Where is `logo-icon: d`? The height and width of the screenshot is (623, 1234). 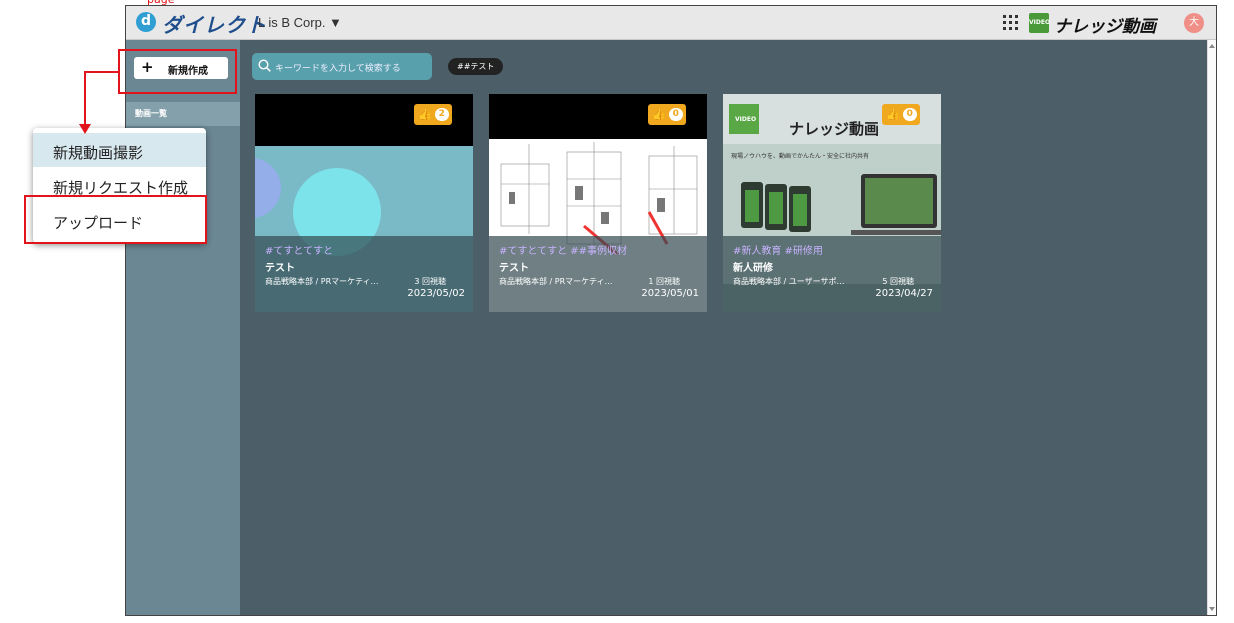 logo-icon: d is located at coordinates (146, 22).